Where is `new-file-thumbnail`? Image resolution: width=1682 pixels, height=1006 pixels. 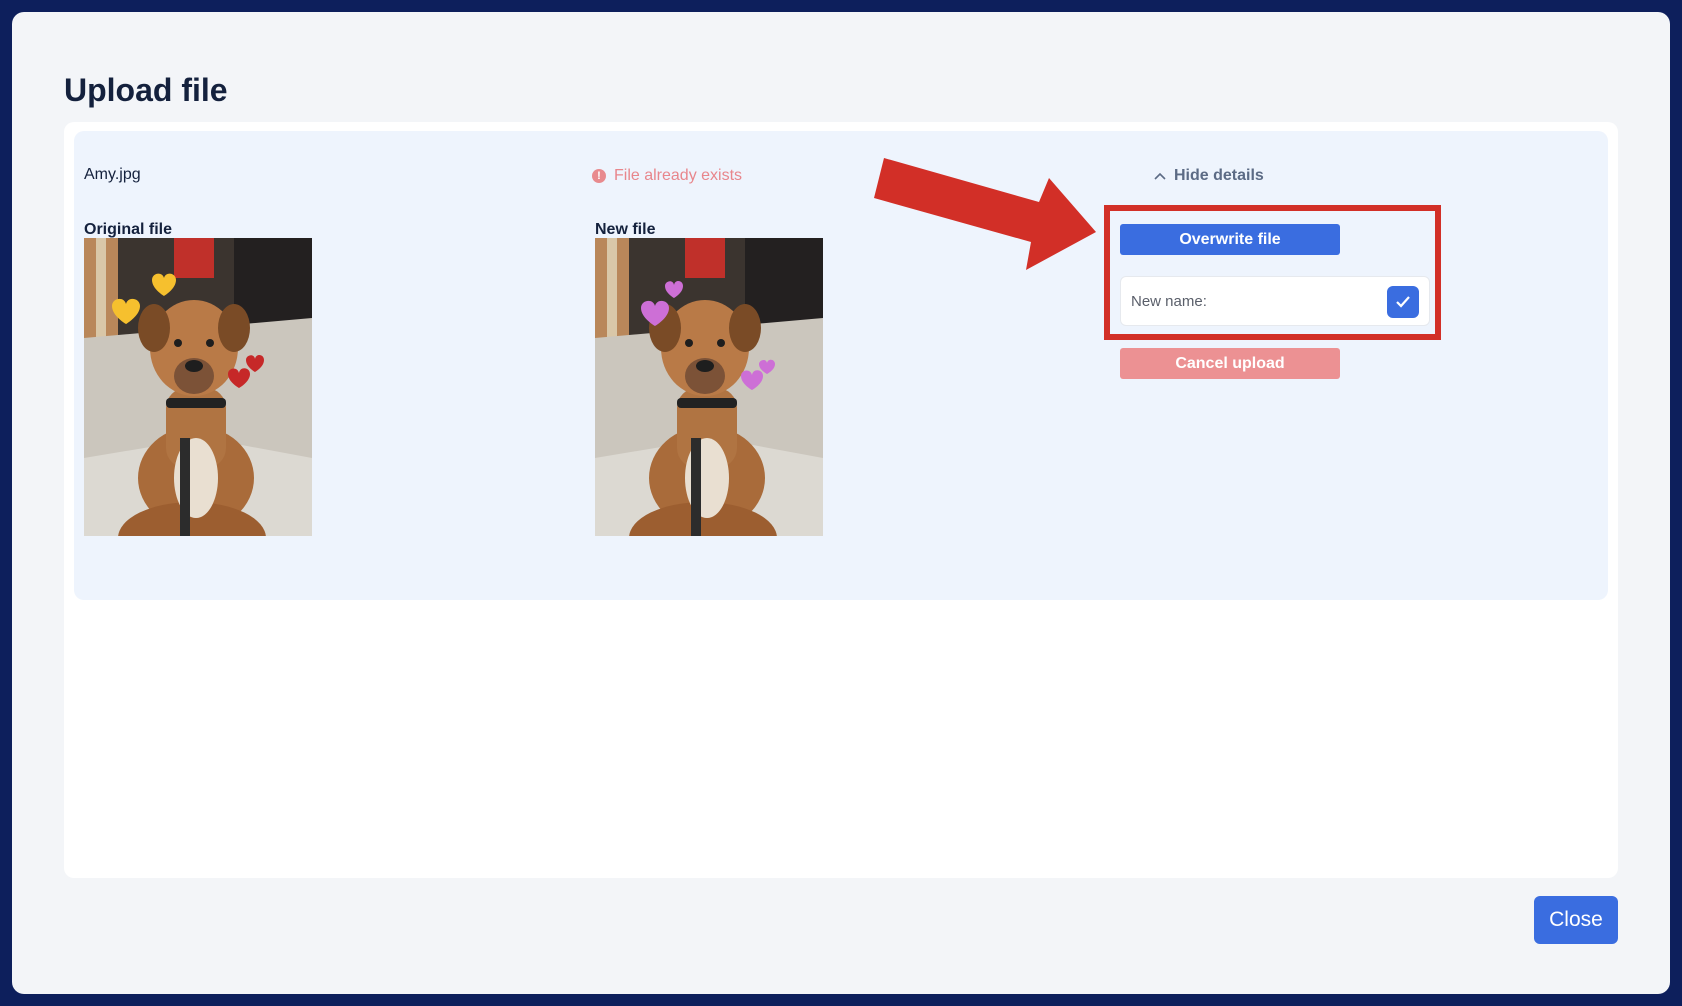 new-file-thumbnail is located at coordinates (709, 387).